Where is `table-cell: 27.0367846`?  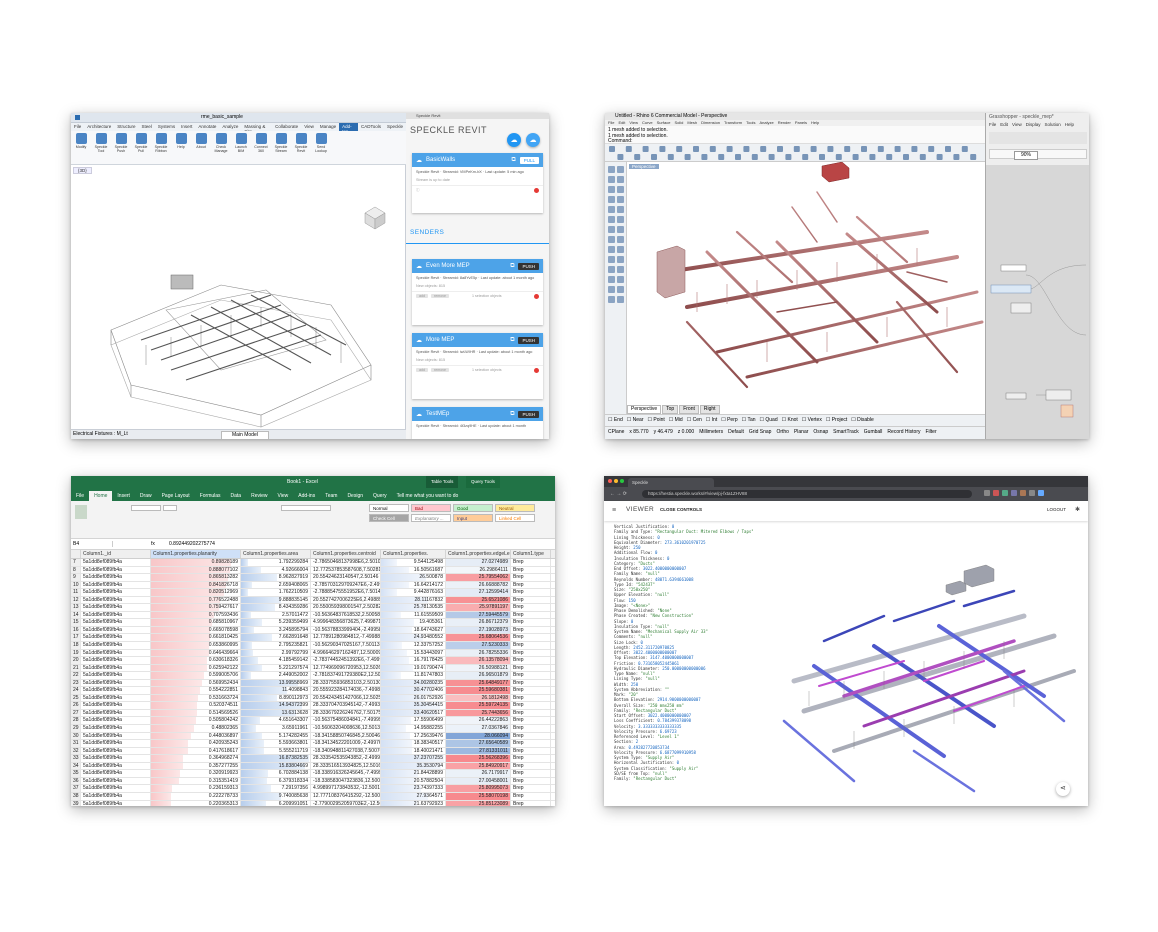 table-cell: 27.0367846 is located at coordinates (478, 728).